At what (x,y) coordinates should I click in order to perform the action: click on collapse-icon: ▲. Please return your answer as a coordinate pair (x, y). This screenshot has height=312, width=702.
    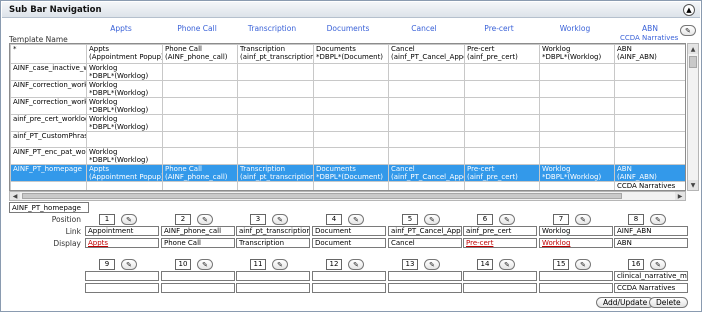
    Looking at the image, I should click on (689, 10).